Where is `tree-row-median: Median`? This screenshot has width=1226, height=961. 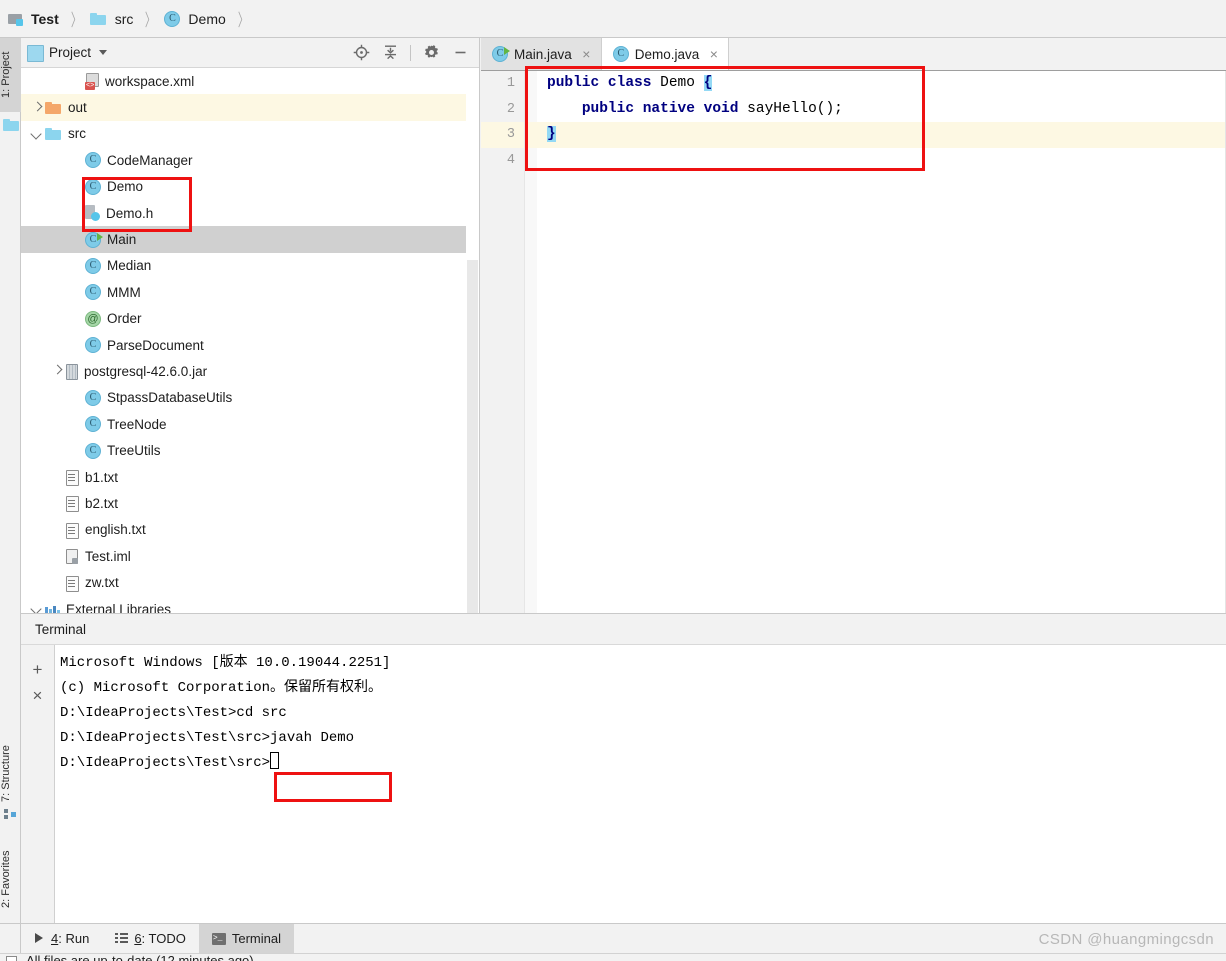
tree-row-median: Median is located at coordinates (250, 266).